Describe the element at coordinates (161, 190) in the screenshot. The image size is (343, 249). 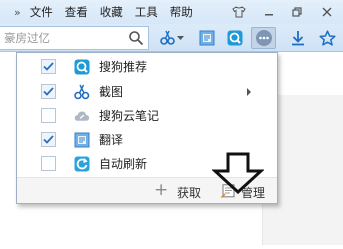
I see `plus-icon: +` at that location.